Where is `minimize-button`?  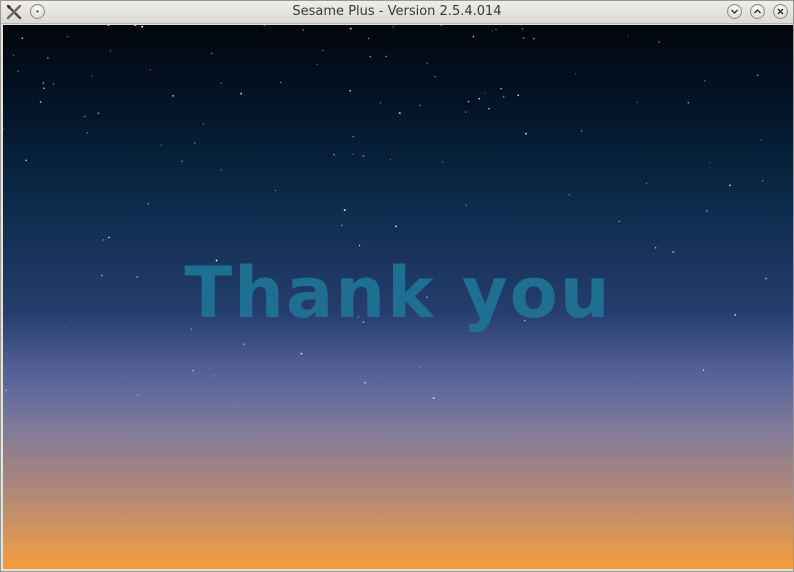 minimize-button is located at coordinates (734, 11).